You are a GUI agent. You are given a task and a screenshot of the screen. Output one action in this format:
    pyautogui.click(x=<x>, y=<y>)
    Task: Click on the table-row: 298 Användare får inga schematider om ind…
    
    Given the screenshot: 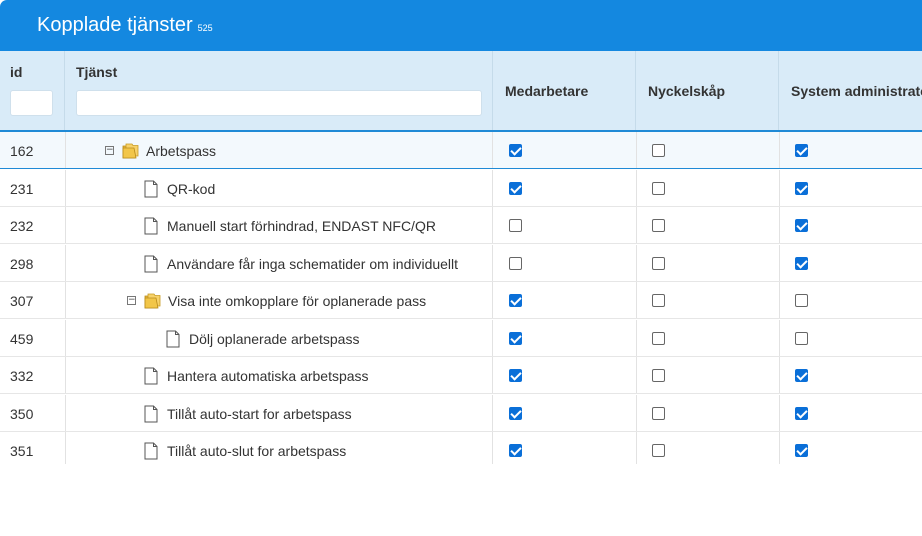 What is the action you would take?
    pyautogui.click(x=461, y=263)
    